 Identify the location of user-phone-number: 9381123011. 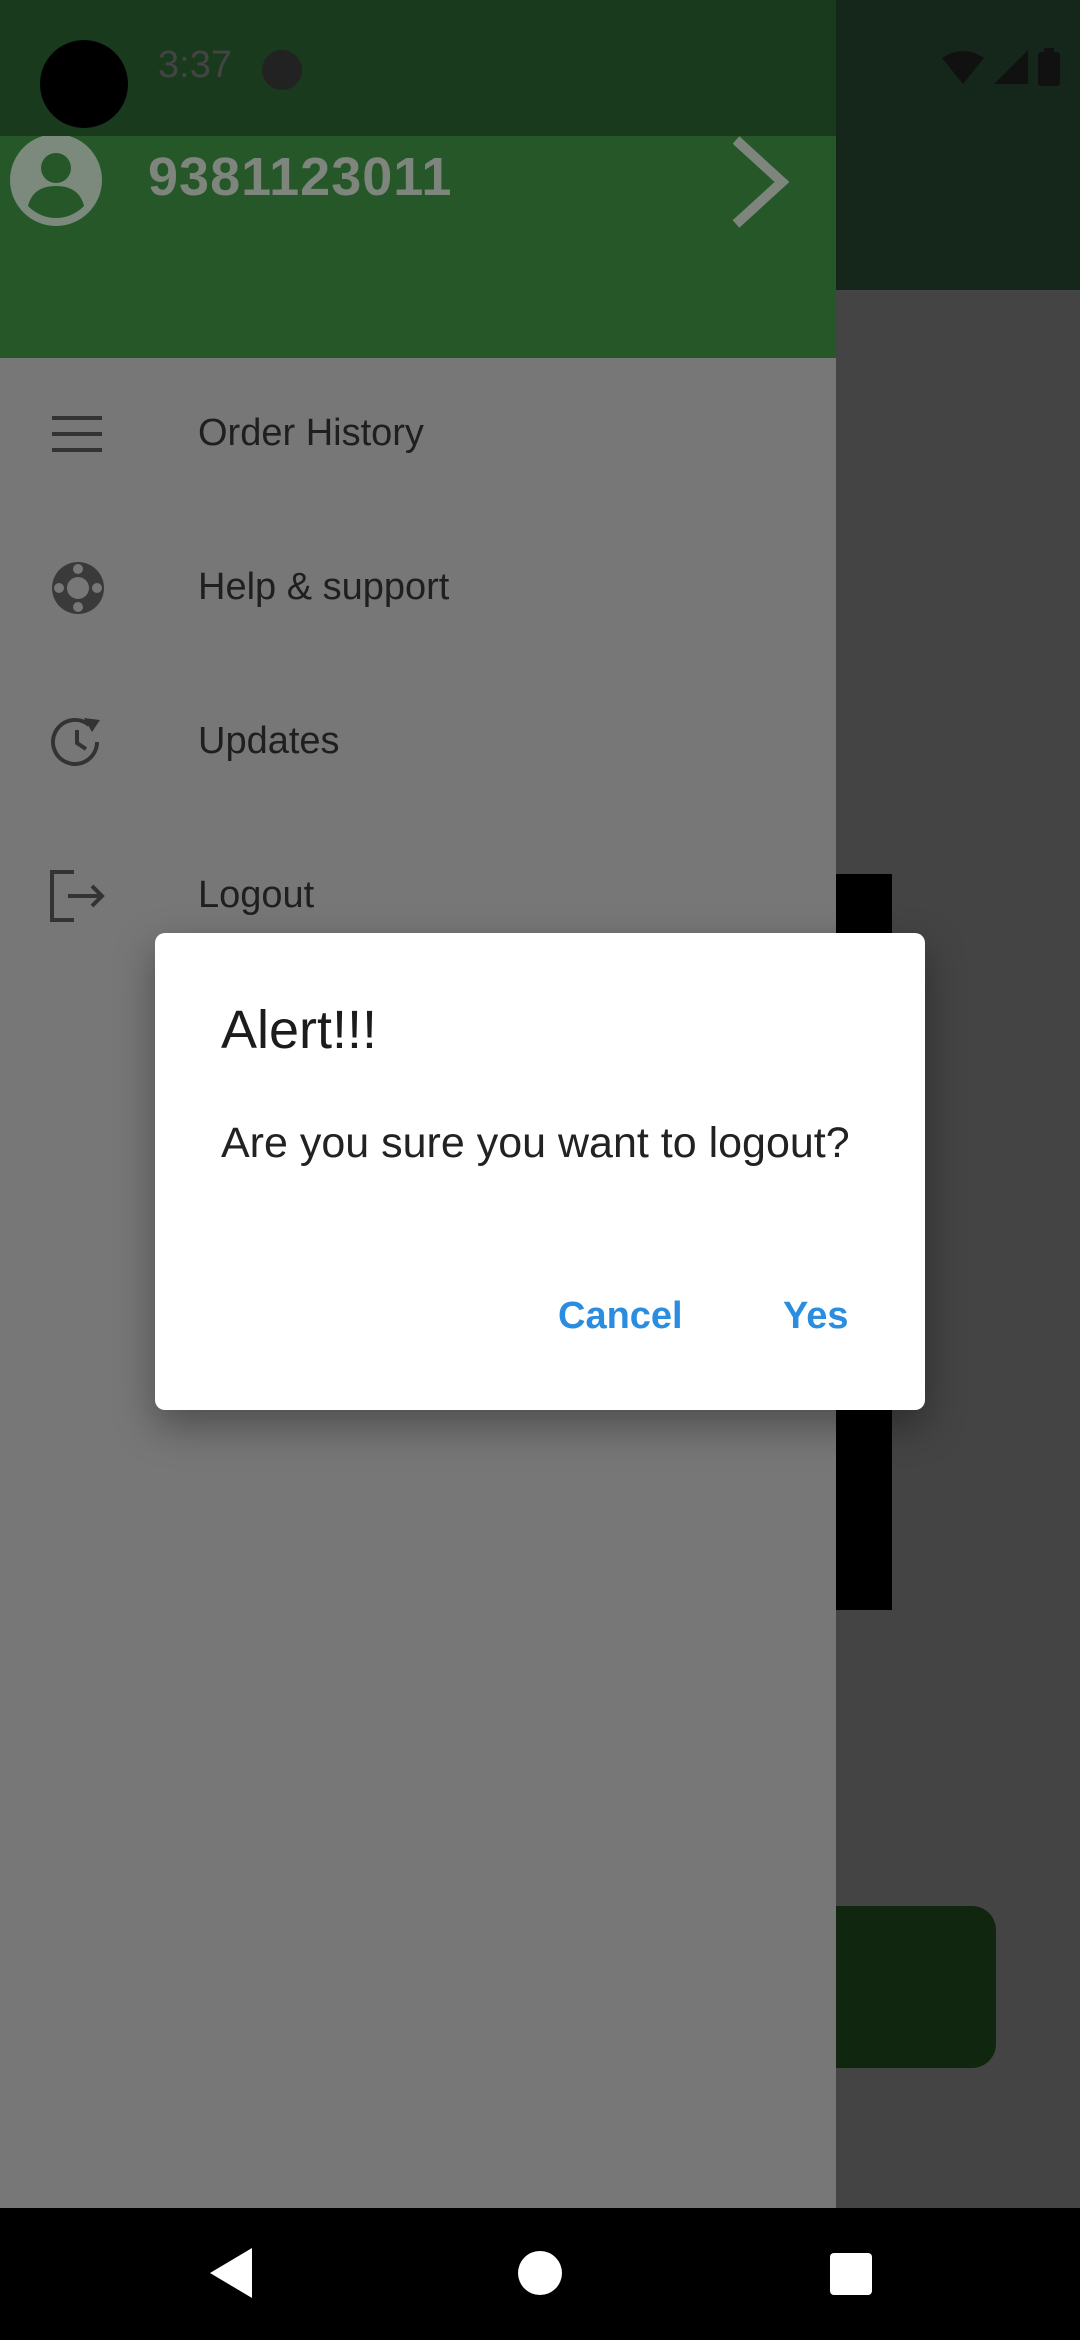
(300, 177).